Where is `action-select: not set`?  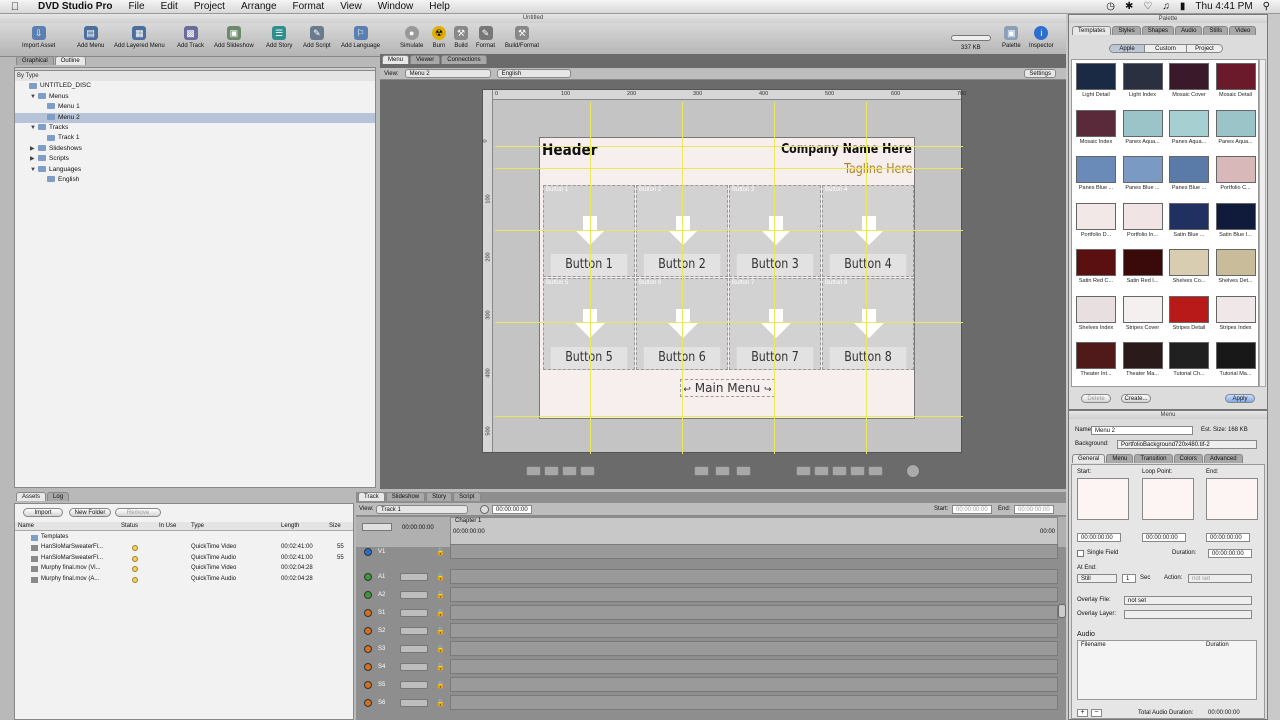
action-select: not set is located at coordinates (1220, 578).